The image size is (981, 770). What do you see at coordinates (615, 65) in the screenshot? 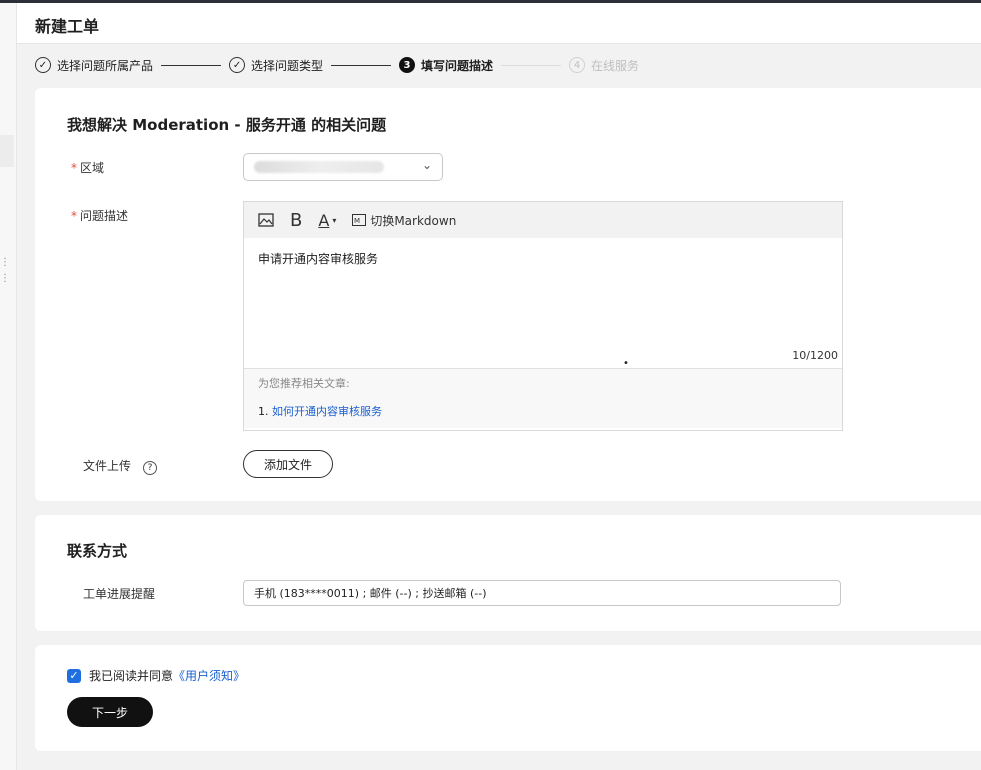
I see `step-label: 在线服务` at bounding box center [615, 65].